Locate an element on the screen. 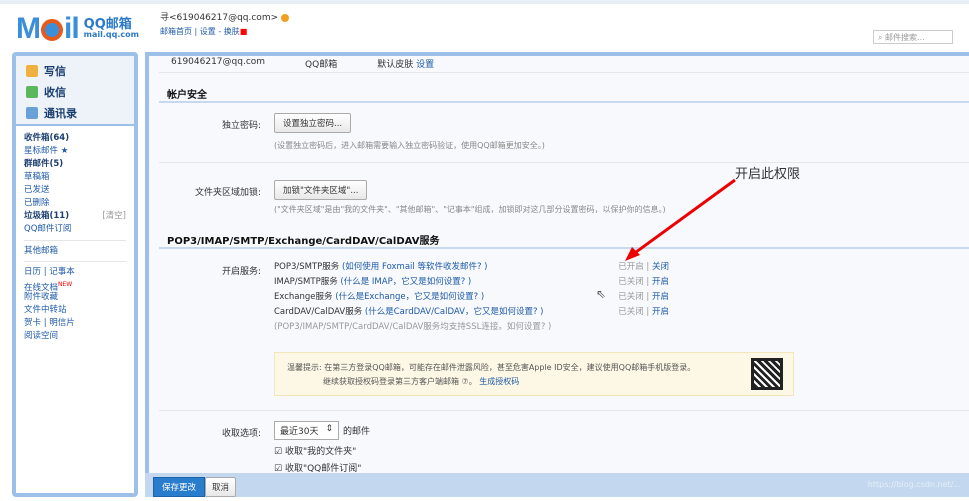 The width and height of the screenshot is (969, 501). empty-spam-link: [清空] is located at coordinates (114, 216).